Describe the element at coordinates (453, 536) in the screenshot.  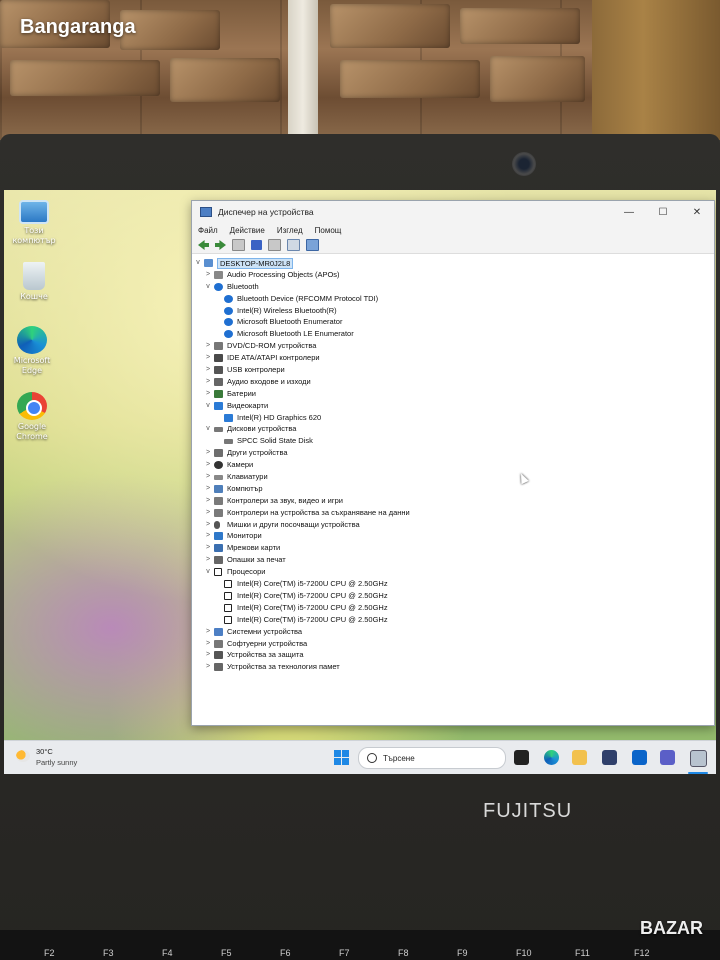
I see `tree-category: > Монитори` at that location.